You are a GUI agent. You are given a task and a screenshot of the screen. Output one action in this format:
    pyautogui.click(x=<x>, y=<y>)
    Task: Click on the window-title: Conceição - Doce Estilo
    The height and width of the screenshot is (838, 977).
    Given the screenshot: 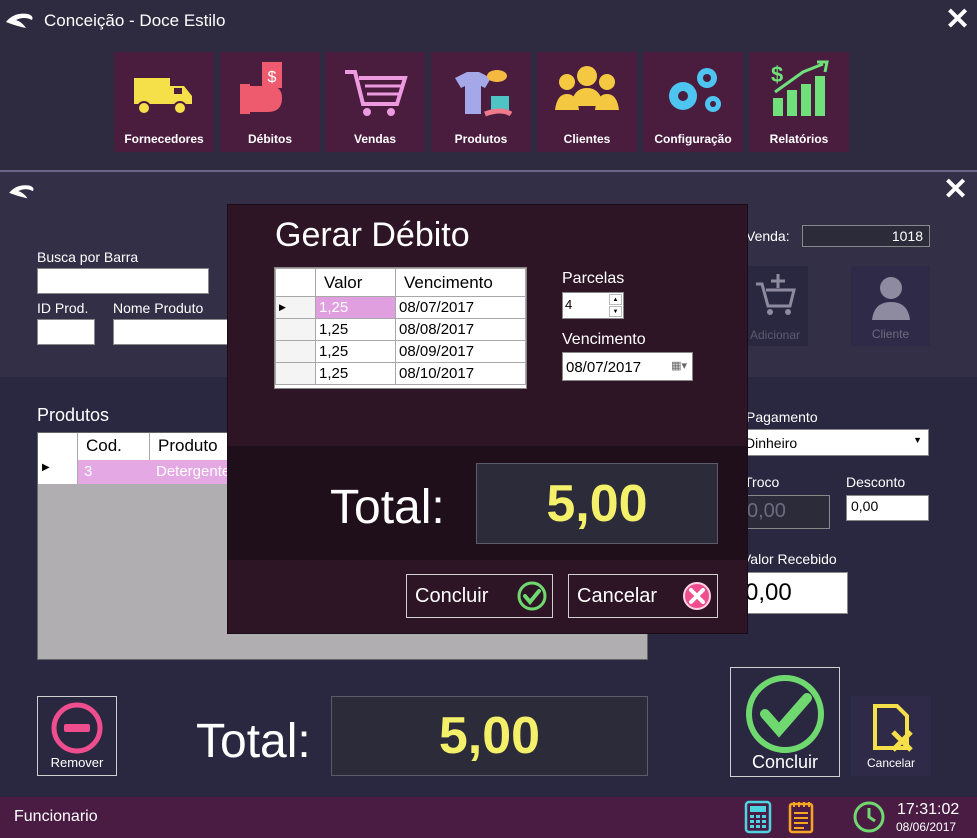 What is the action you would take?
    pyautogui.click(x=135, y=20)
    